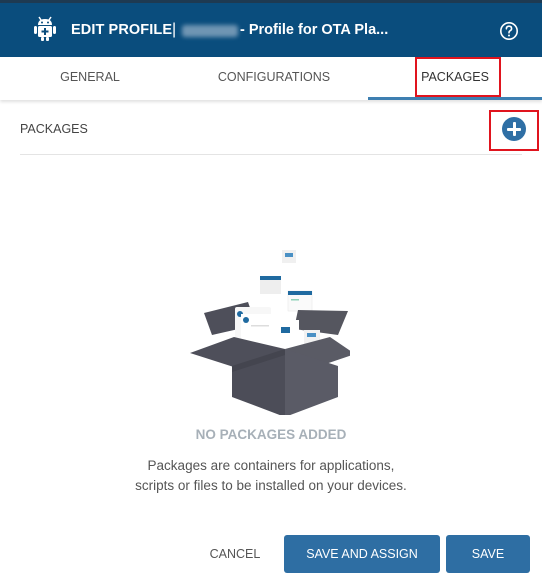 This screenshot has height=577, width=542. I want to click on tab-configurations: CONFIGURATIONS, so click(274, 78).